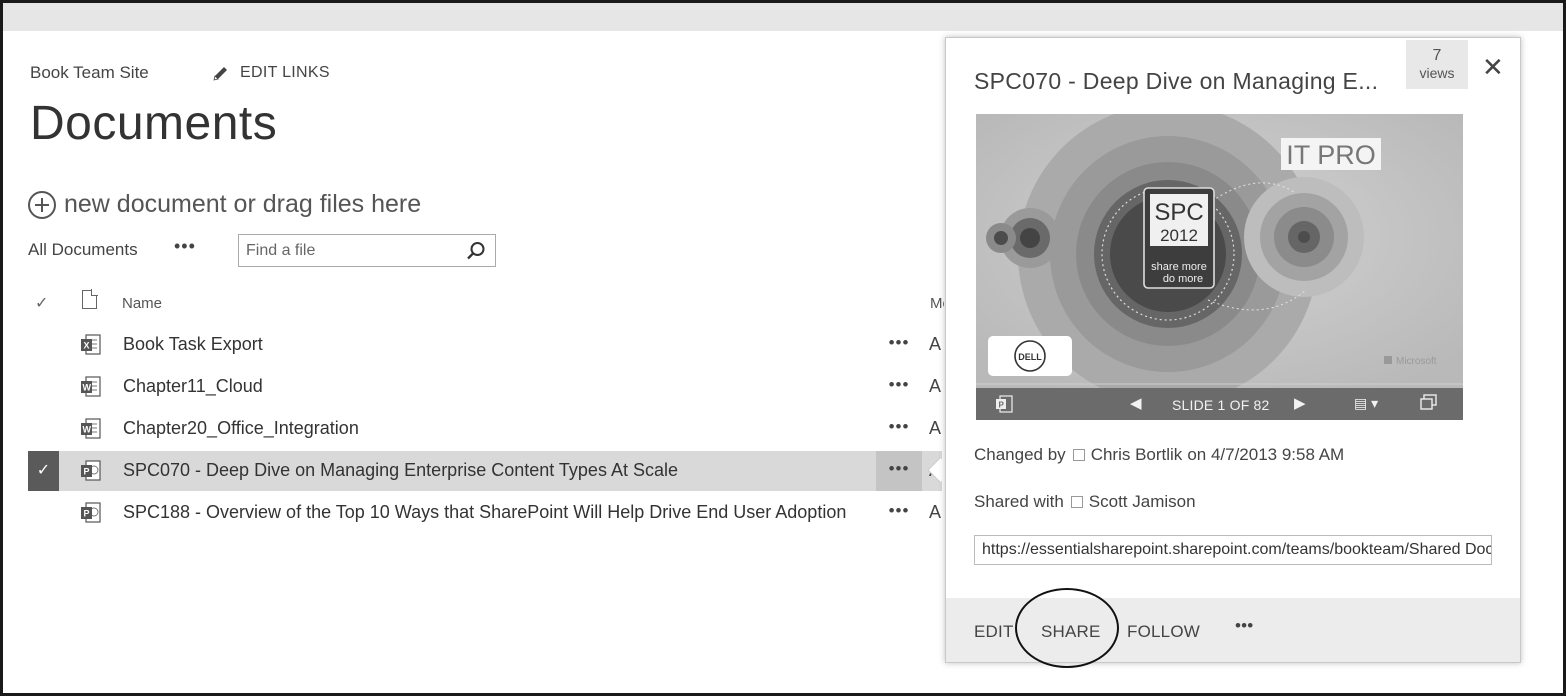  I want to click on callout-more-button: •••, so click(1244, 626).